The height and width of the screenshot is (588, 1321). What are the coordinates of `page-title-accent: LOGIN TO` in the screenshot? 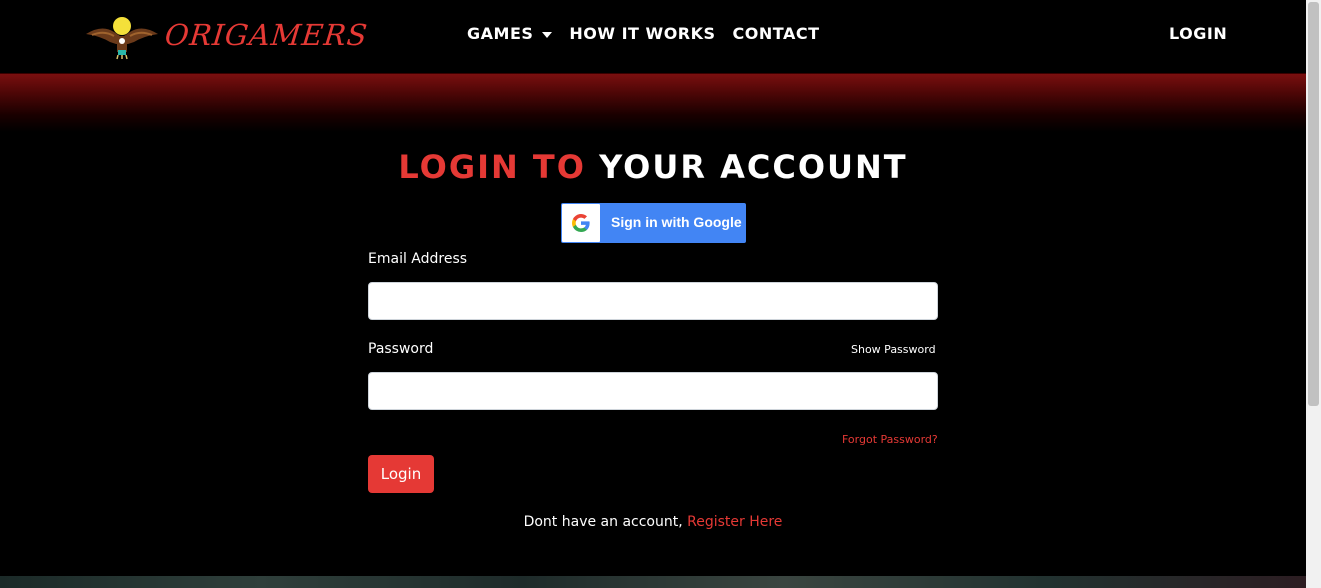 It's located at (492, 167).